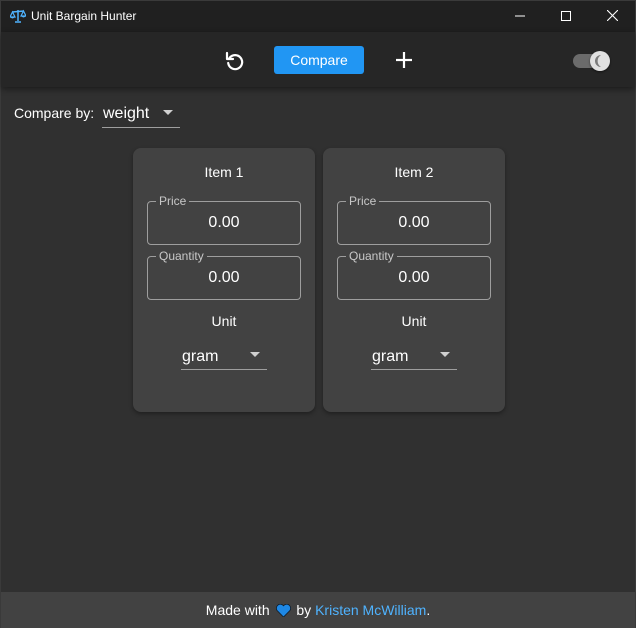 The image size is (636, 628). What do you see at coordinates (404, 60) in the screenshot?
I see `add-item-button` at bounding box center [404, 60].